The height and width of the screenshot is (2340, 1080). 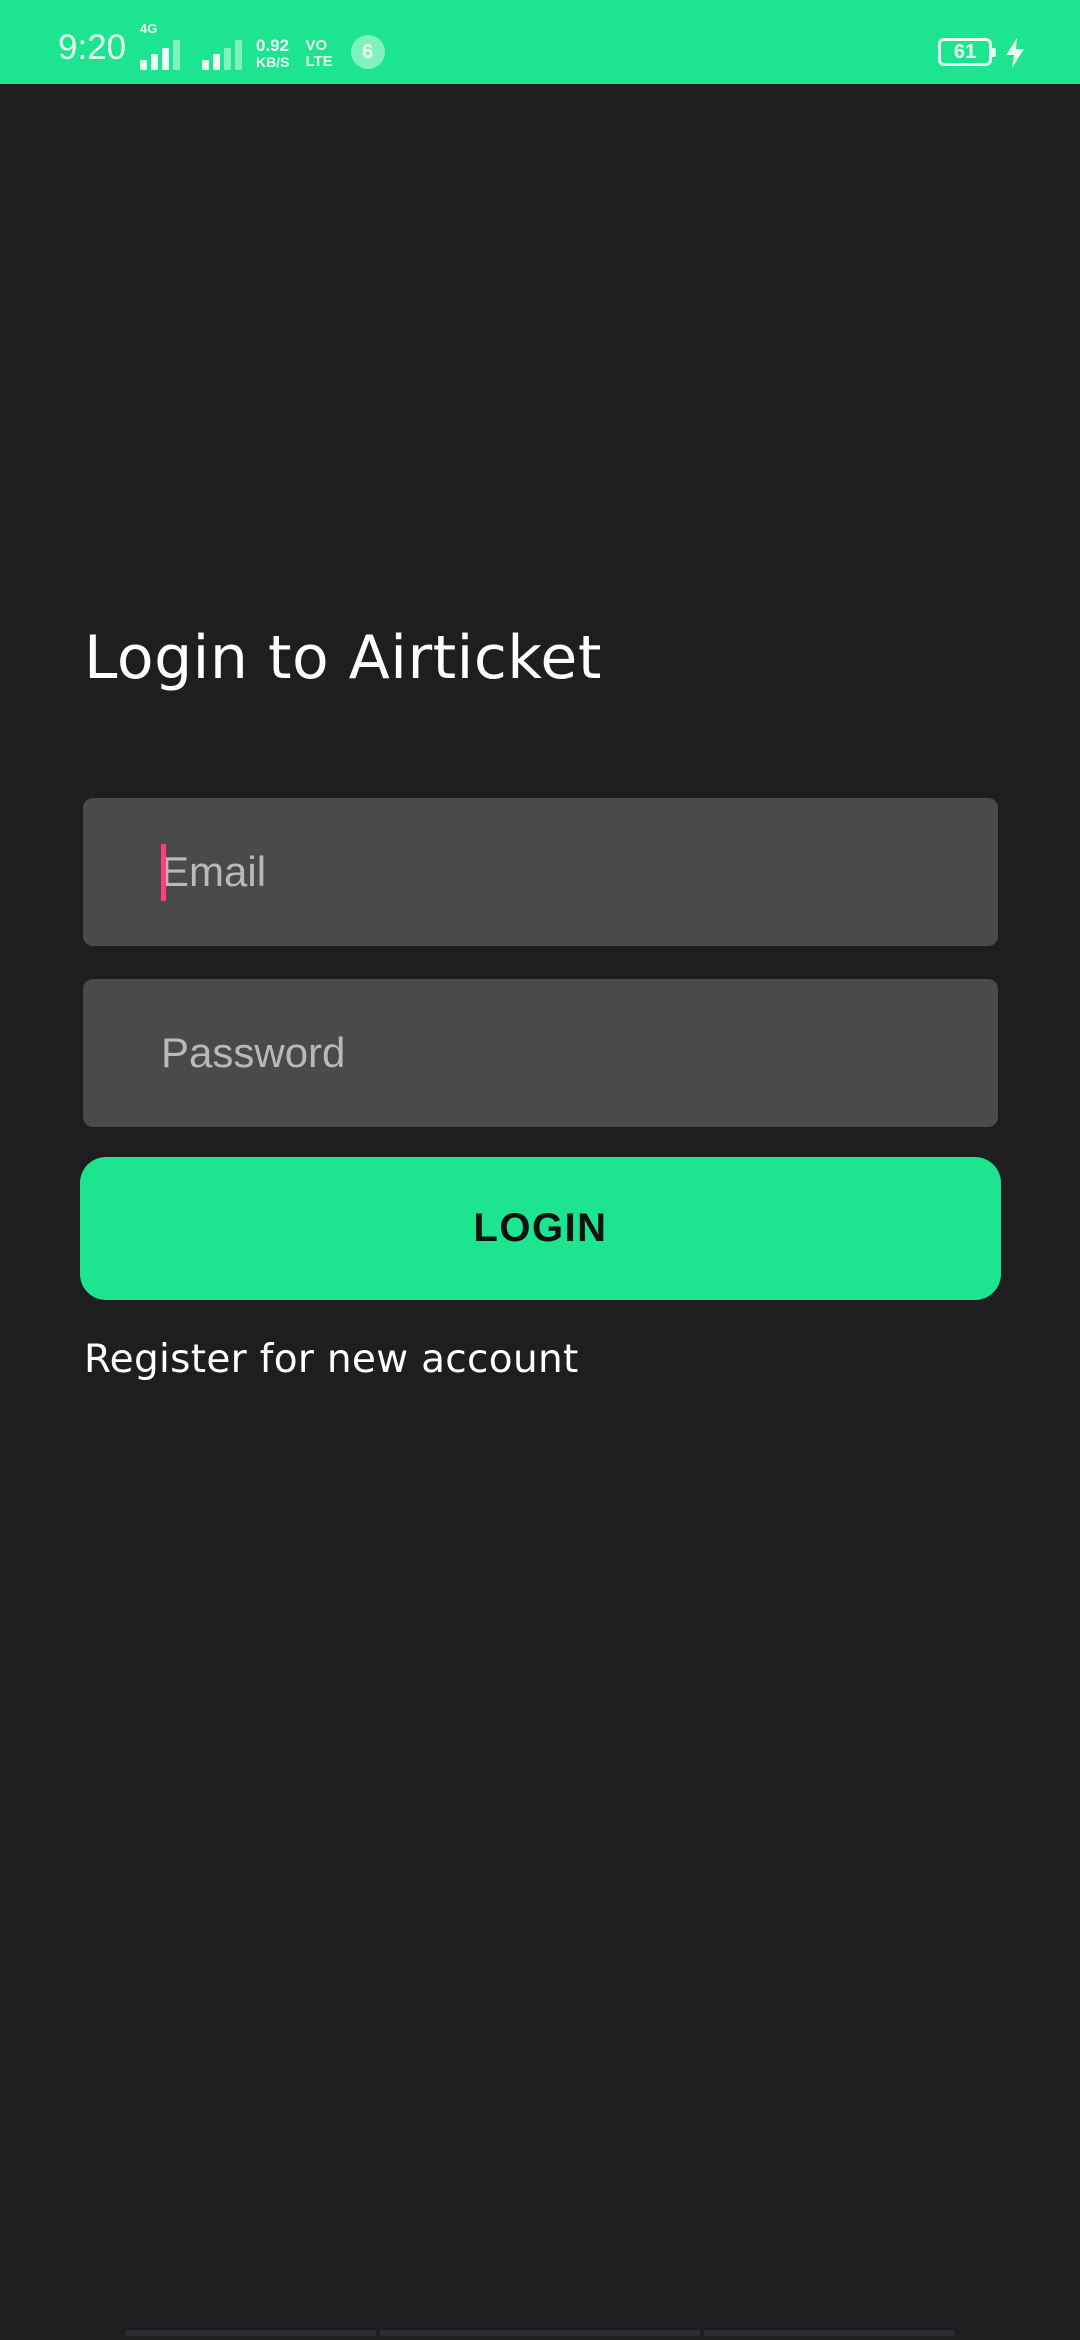 What do you see at coordinates (316, 45) in the screenshot?
I see `volte-line1: VO` at bounding box center [316, 45].